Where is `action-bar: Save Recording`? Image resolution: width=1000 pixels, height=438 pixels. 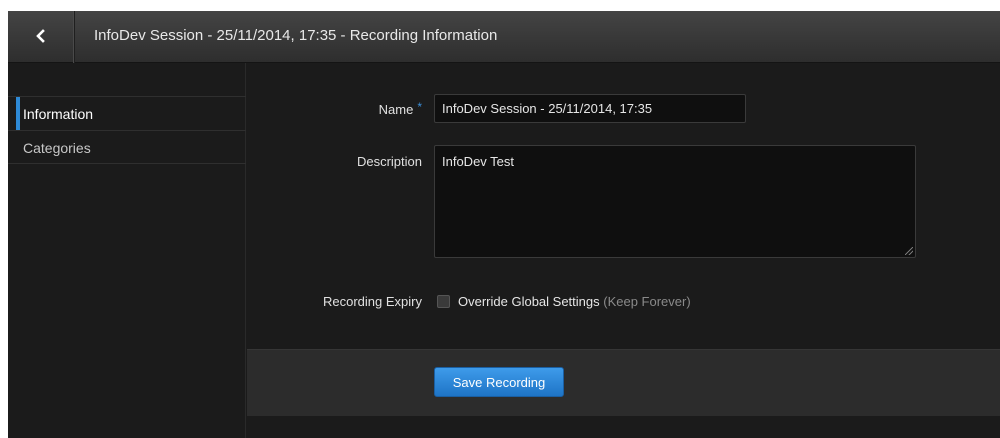
action-bar: Save Recording is located at coordinates (623, 382).